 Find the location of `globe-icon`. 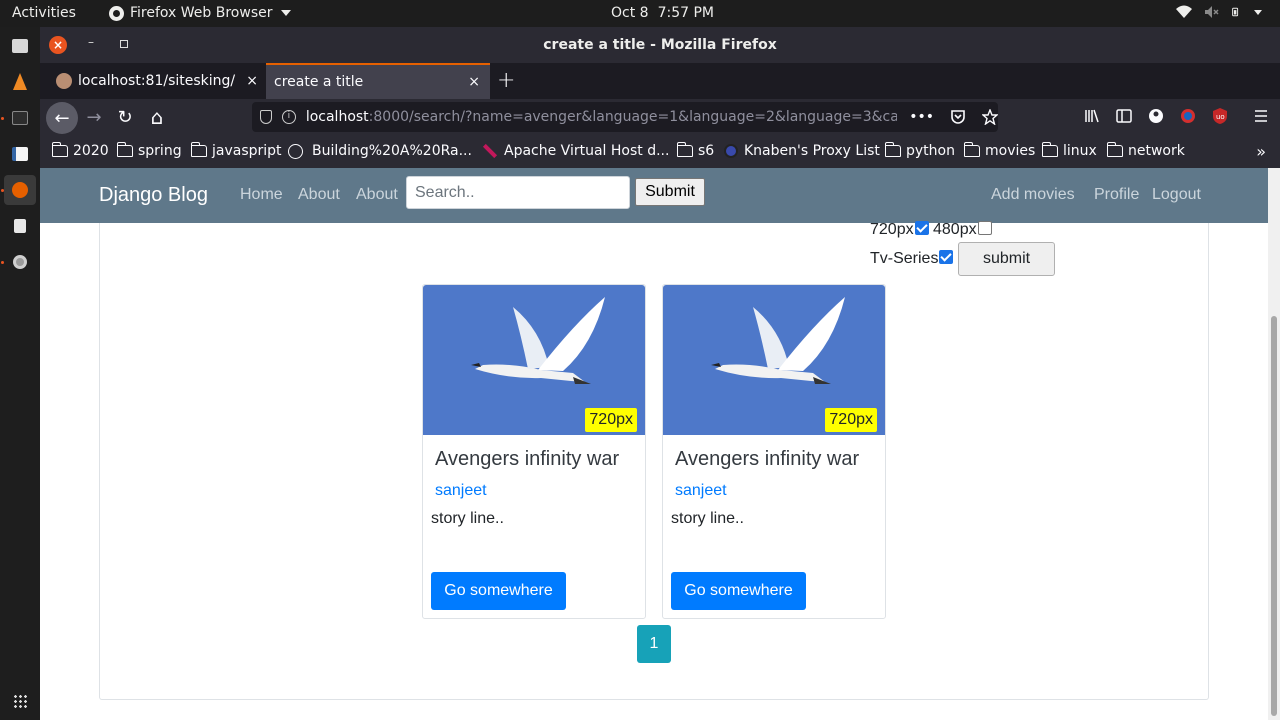

globe-icon is located at coordinates (295, 151).